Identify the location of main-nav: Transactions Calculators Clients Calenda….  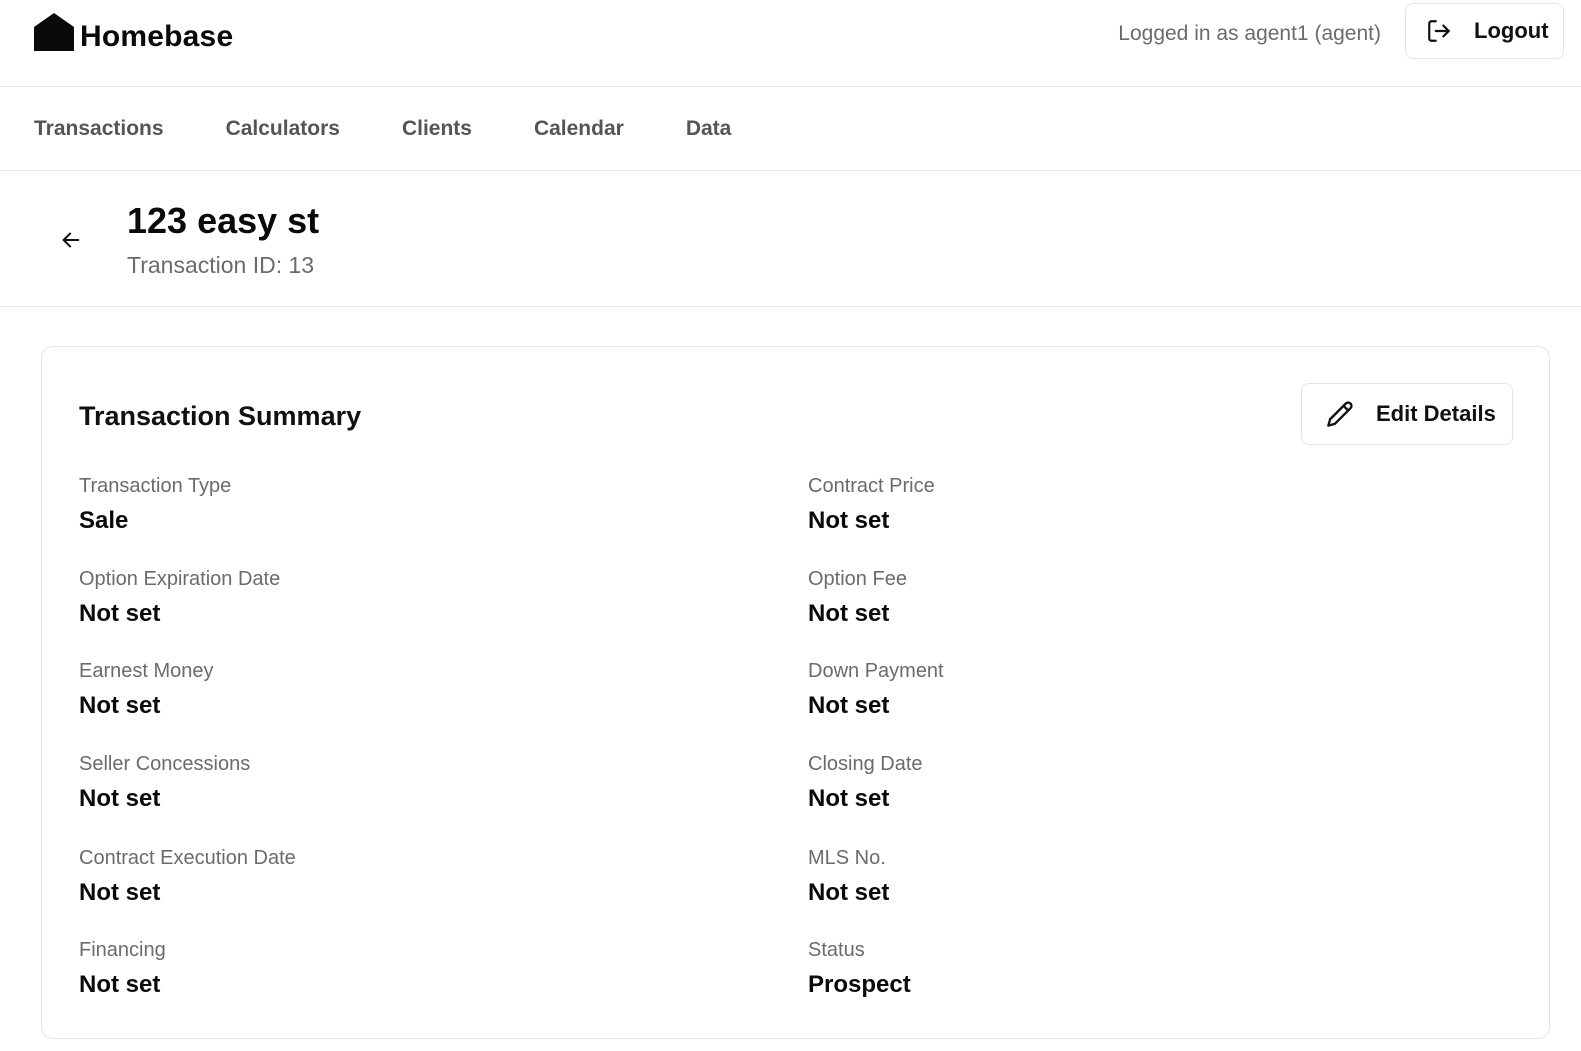
(790, 129).